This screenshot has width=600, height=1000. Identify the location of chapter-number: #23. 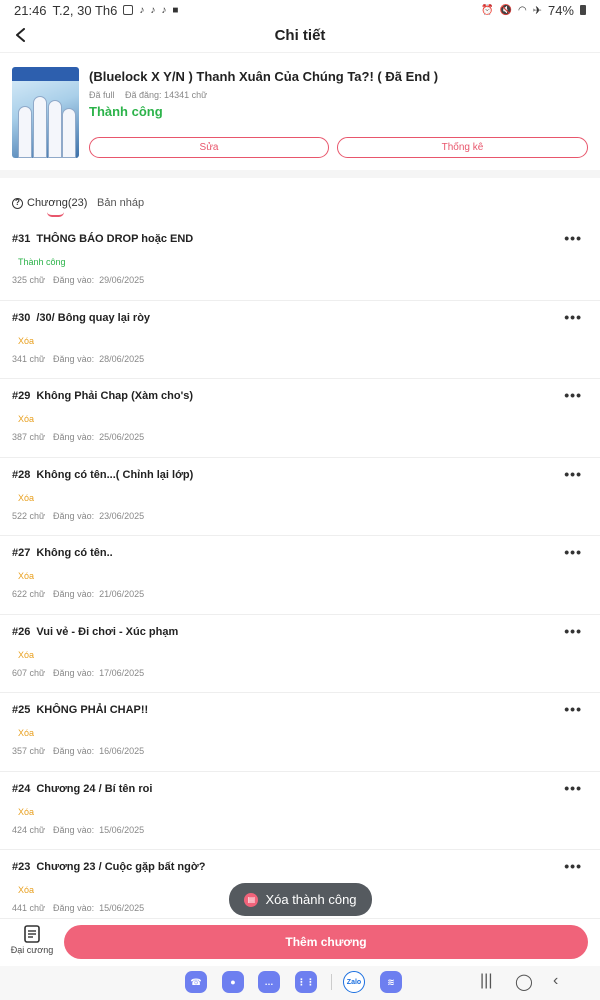
(21, 867).